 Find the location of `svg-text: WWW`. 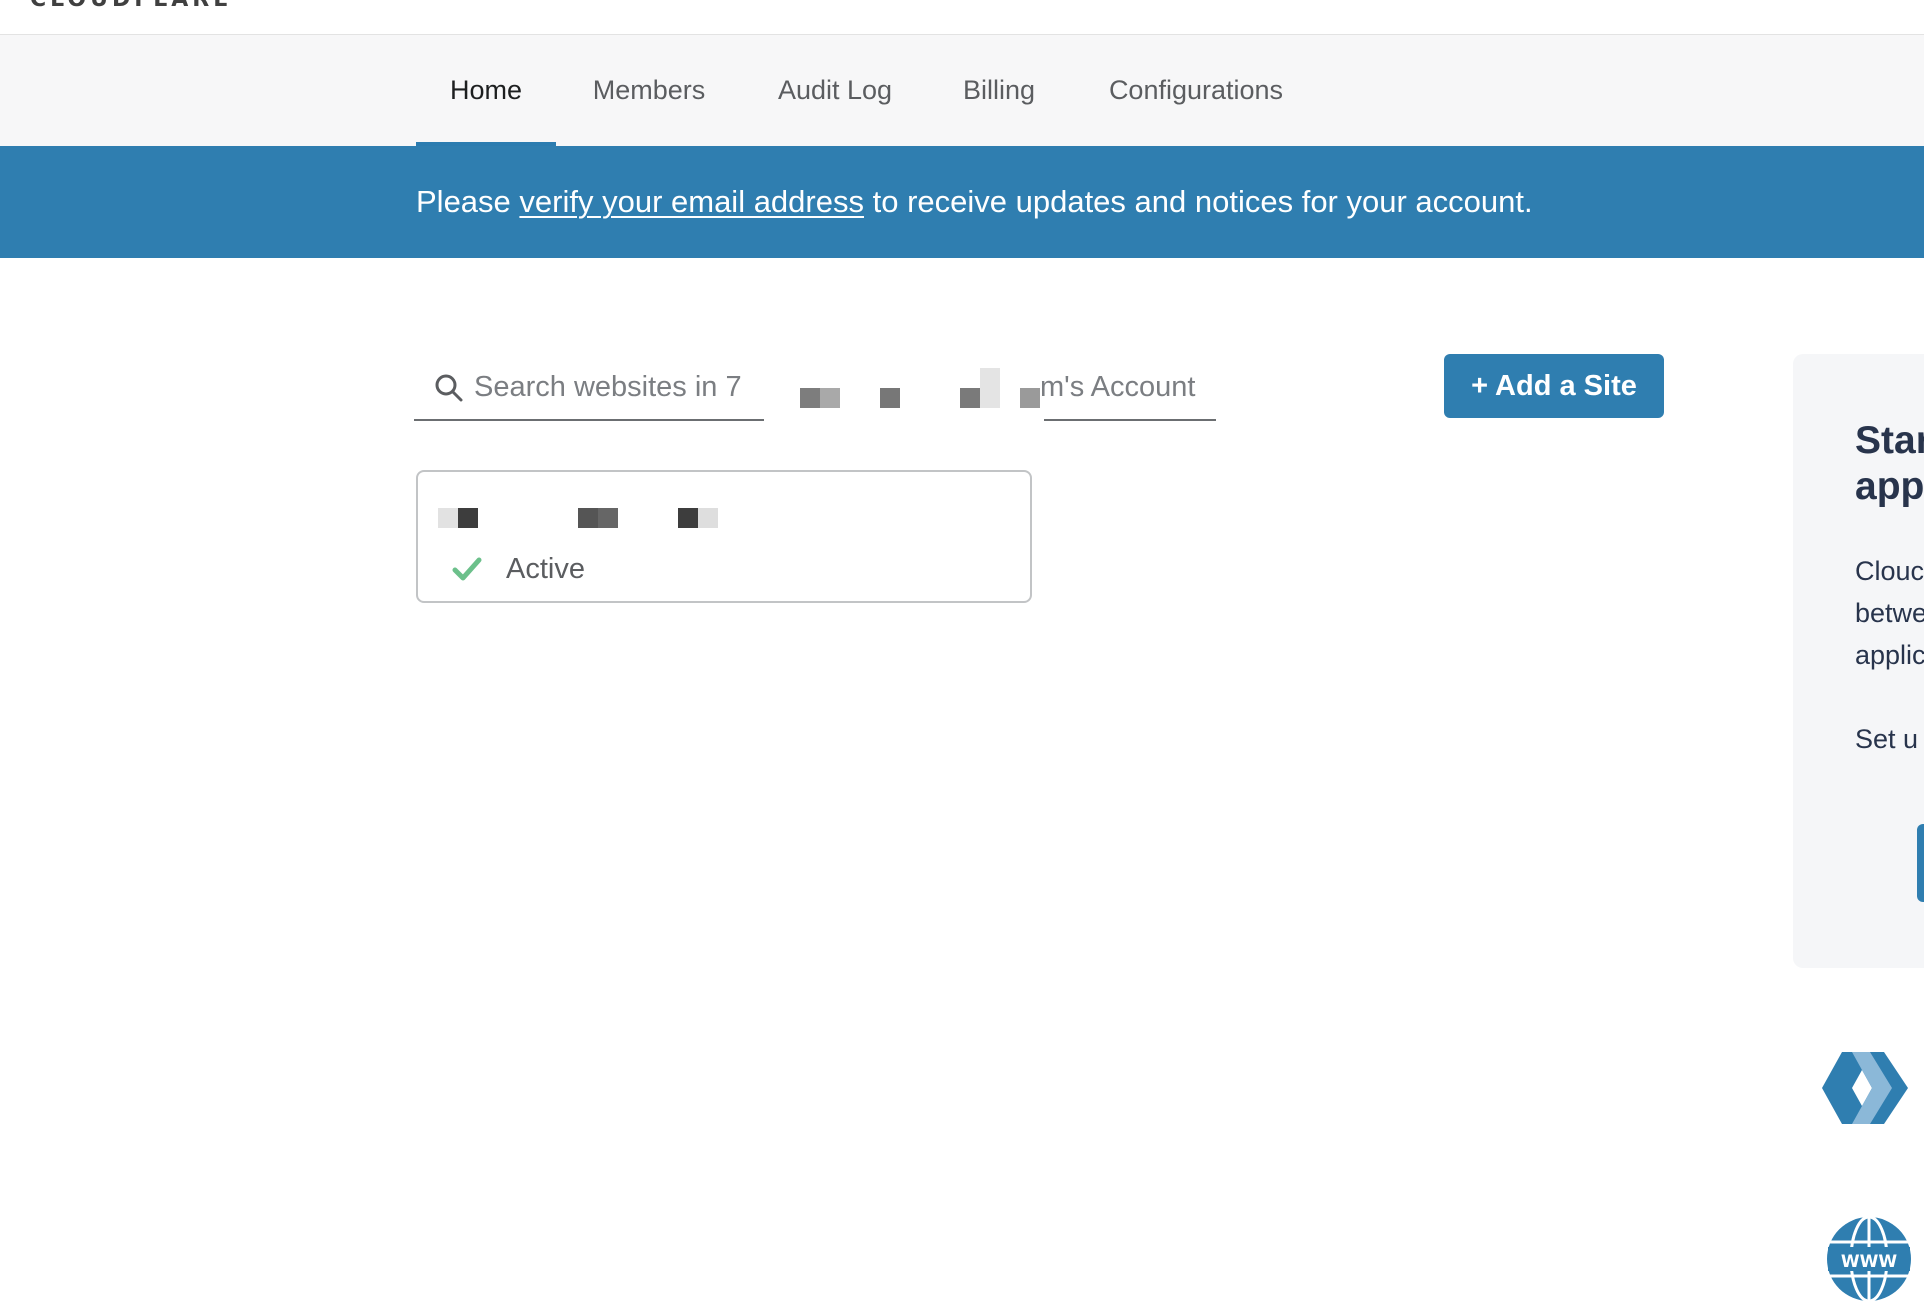

svg-text: WWW is located at coordinates (1869, 1262).